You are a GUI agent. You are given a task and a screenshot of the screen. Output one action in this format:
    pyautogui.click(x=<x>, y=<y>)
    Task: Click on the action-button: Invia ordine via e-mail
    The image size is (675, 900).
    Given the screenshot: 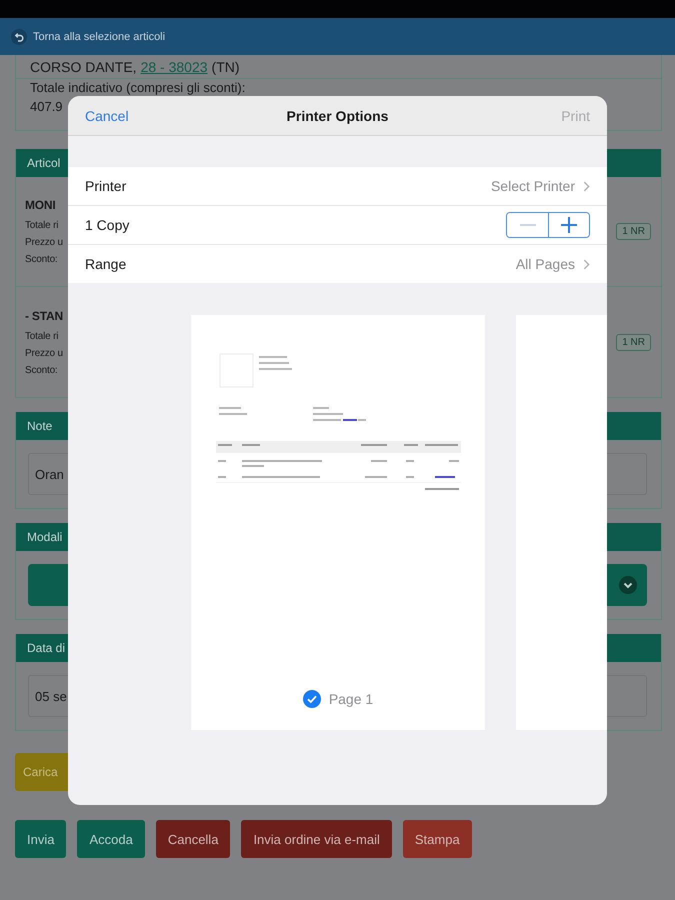 What is the action you would take?
    pyautogui.click(x=316, y=839)
    